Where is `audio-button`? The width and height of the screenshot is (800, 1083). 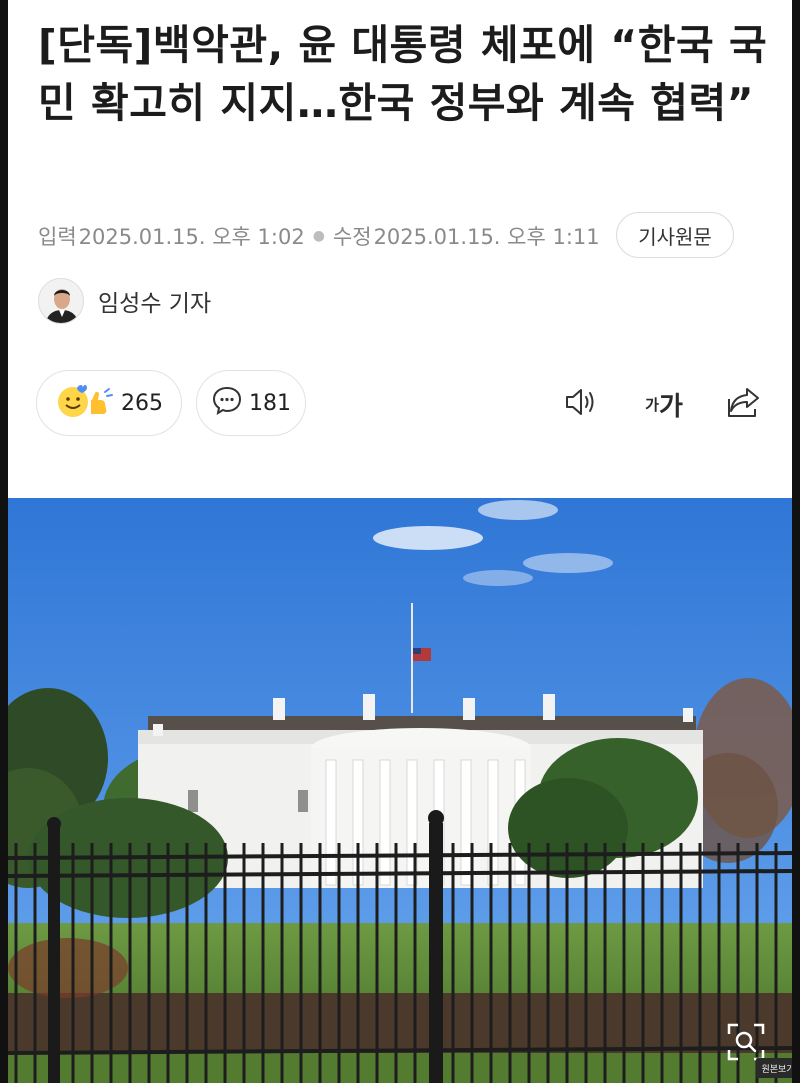
audio-button is located at coordinates (582, 404).